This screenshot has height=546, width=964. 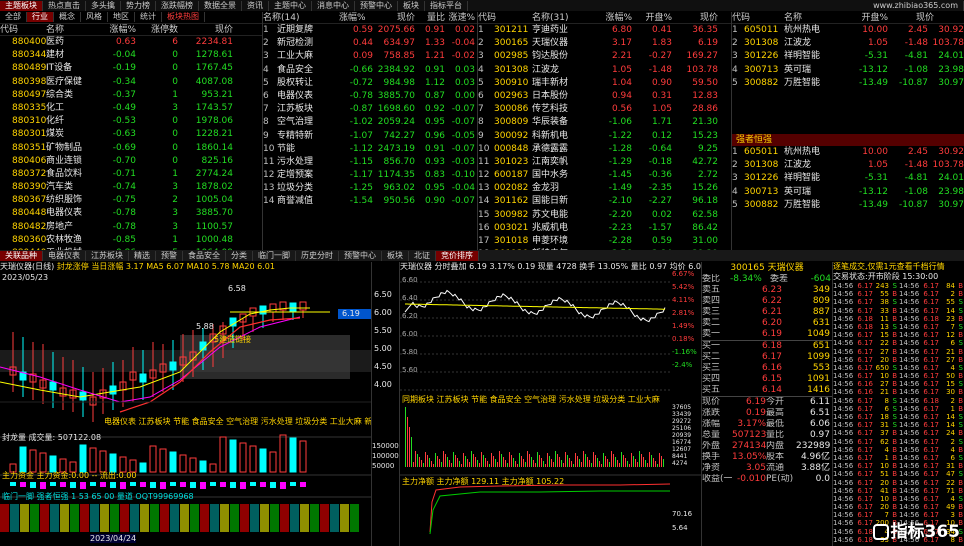 I want to click on table-row: 14 301162 国能日新 -2.10 -2.27 96.18, so click(x=604, y=201).